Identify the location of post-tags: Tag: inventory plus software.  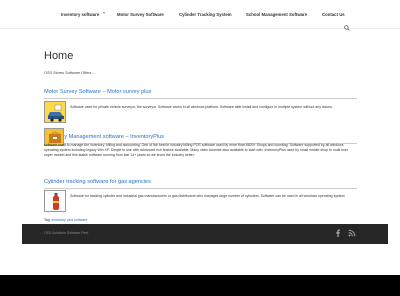
(65, 220).